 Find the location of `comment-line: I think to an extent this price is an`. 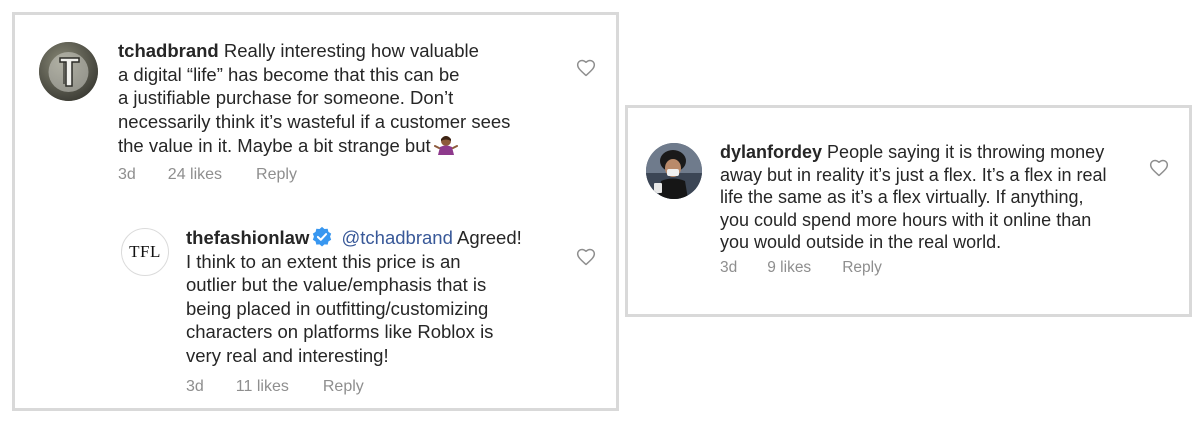

comment-line: I think to an extent this price is an is located at coordinates (323, 261).